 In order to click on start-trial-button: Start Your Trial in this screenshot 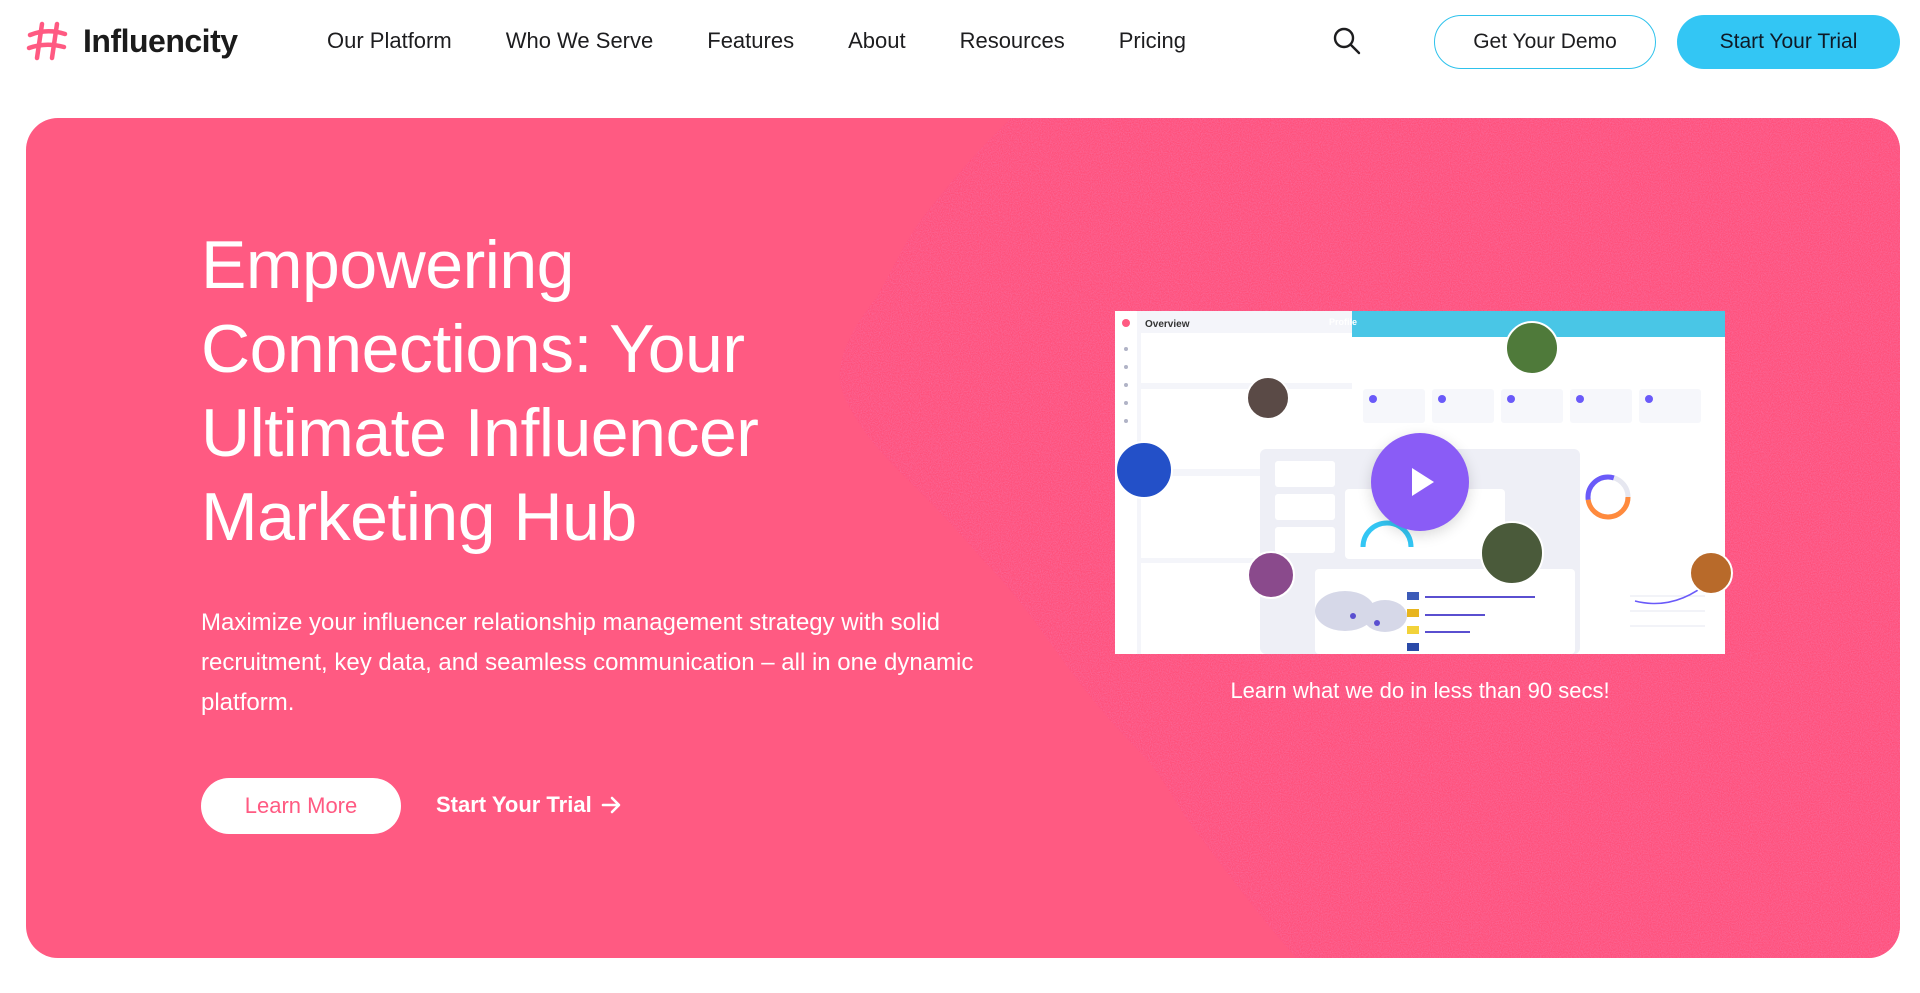, I will do `click(1788, 42)`.